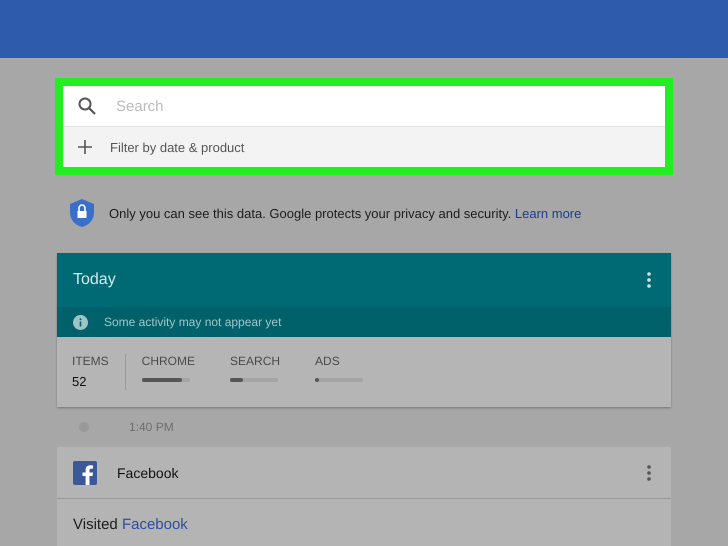  Describe the element at coordinates (328, 361) in the screenshot. I see `stat-label: ADS` at that location.